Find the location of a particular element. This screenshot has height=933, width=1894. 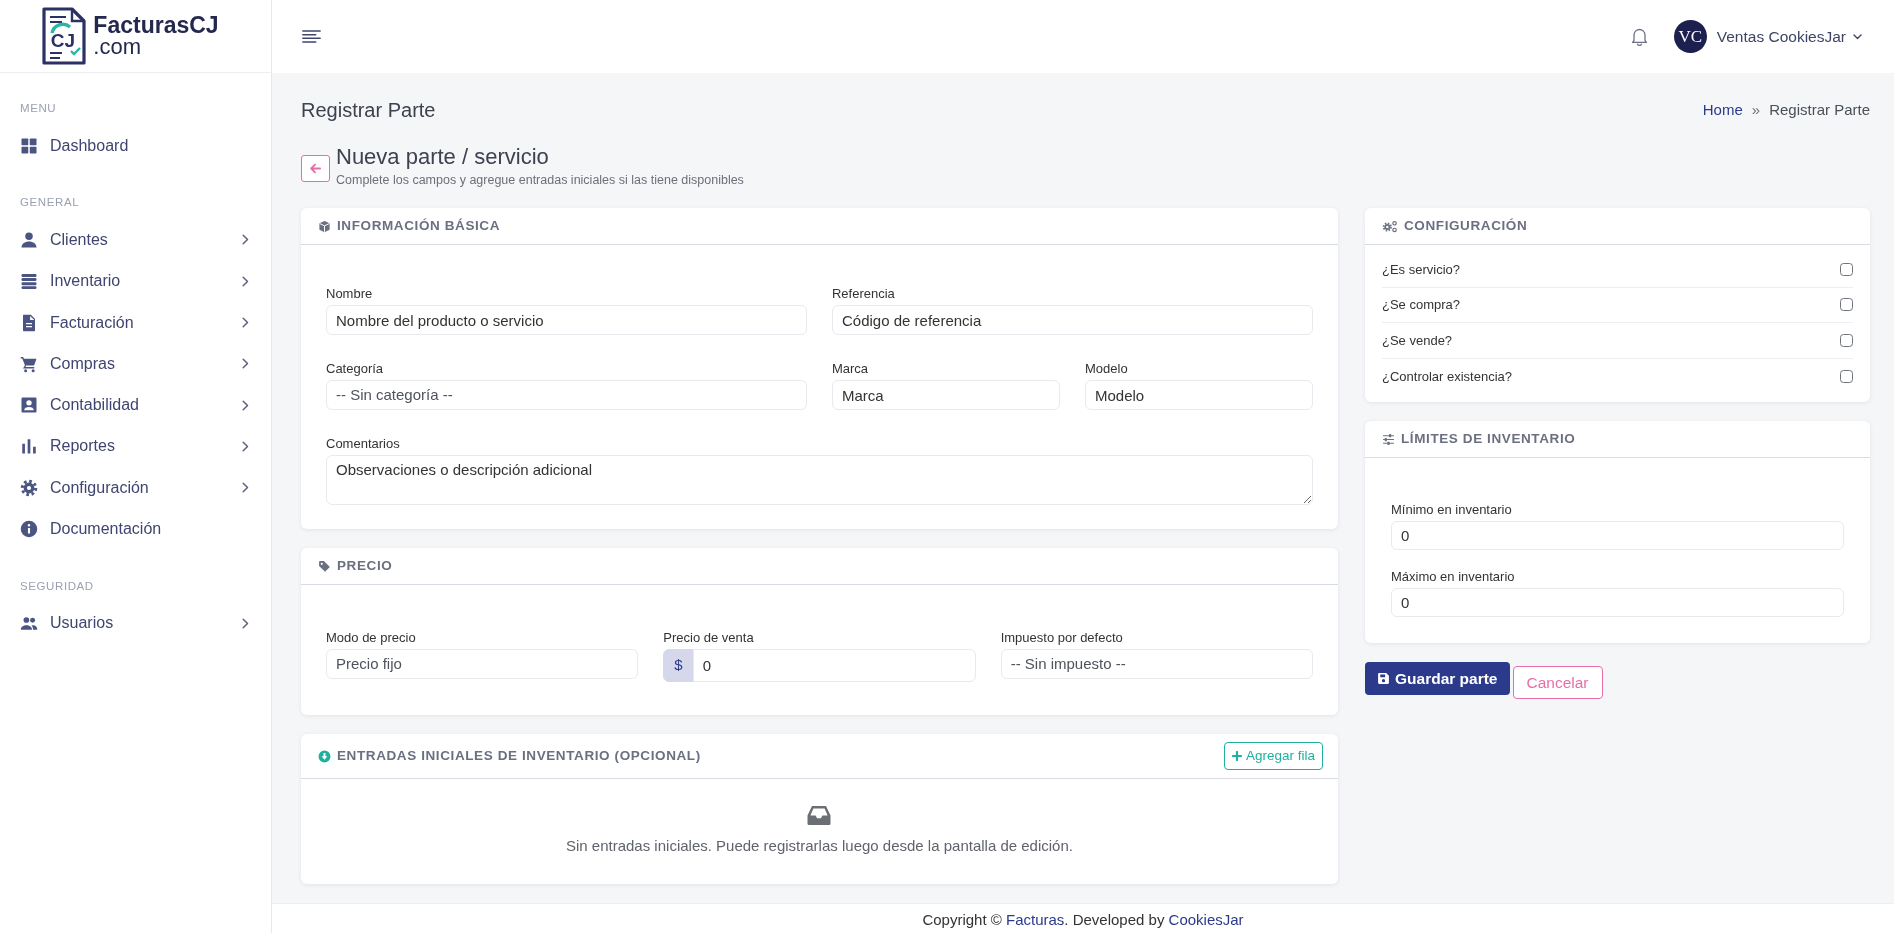

form-title: Nueva parte / servicio is located at coordinates (443, 157).